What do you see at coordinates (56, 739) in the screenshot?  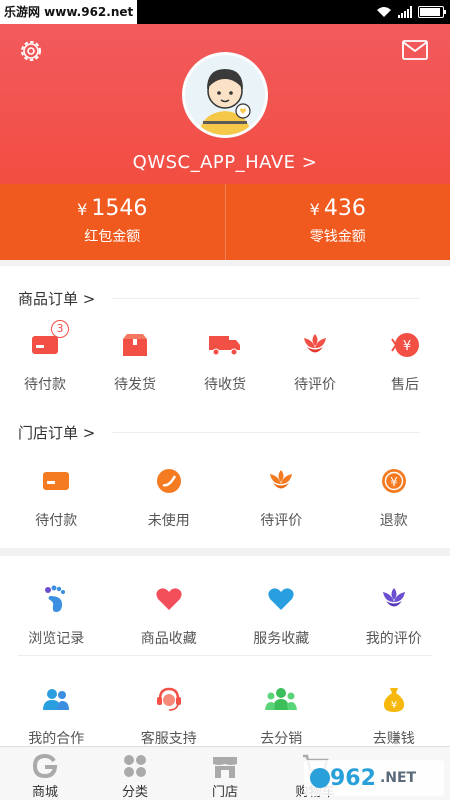 I see `item-label: 我的合作` at bounding box center [56, 739].